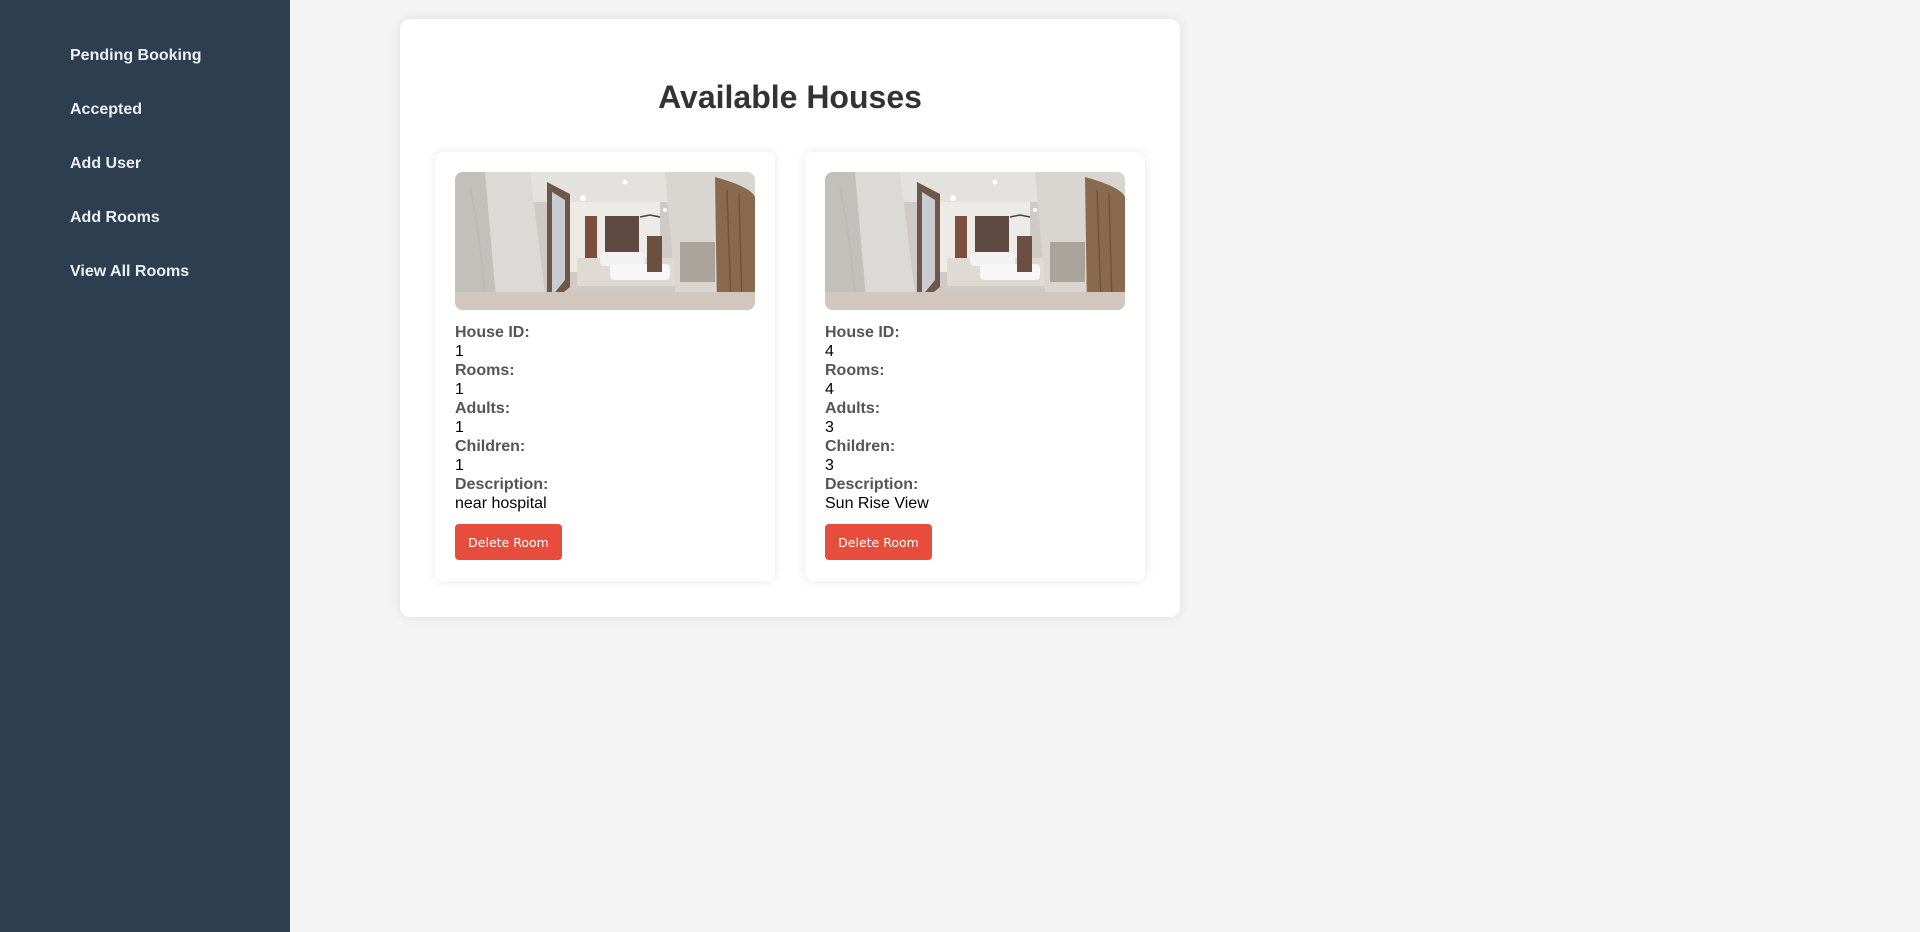  Describe the element at coordinates (829, 389) in the screenshot. I see `rooms-value: 4` at that location.